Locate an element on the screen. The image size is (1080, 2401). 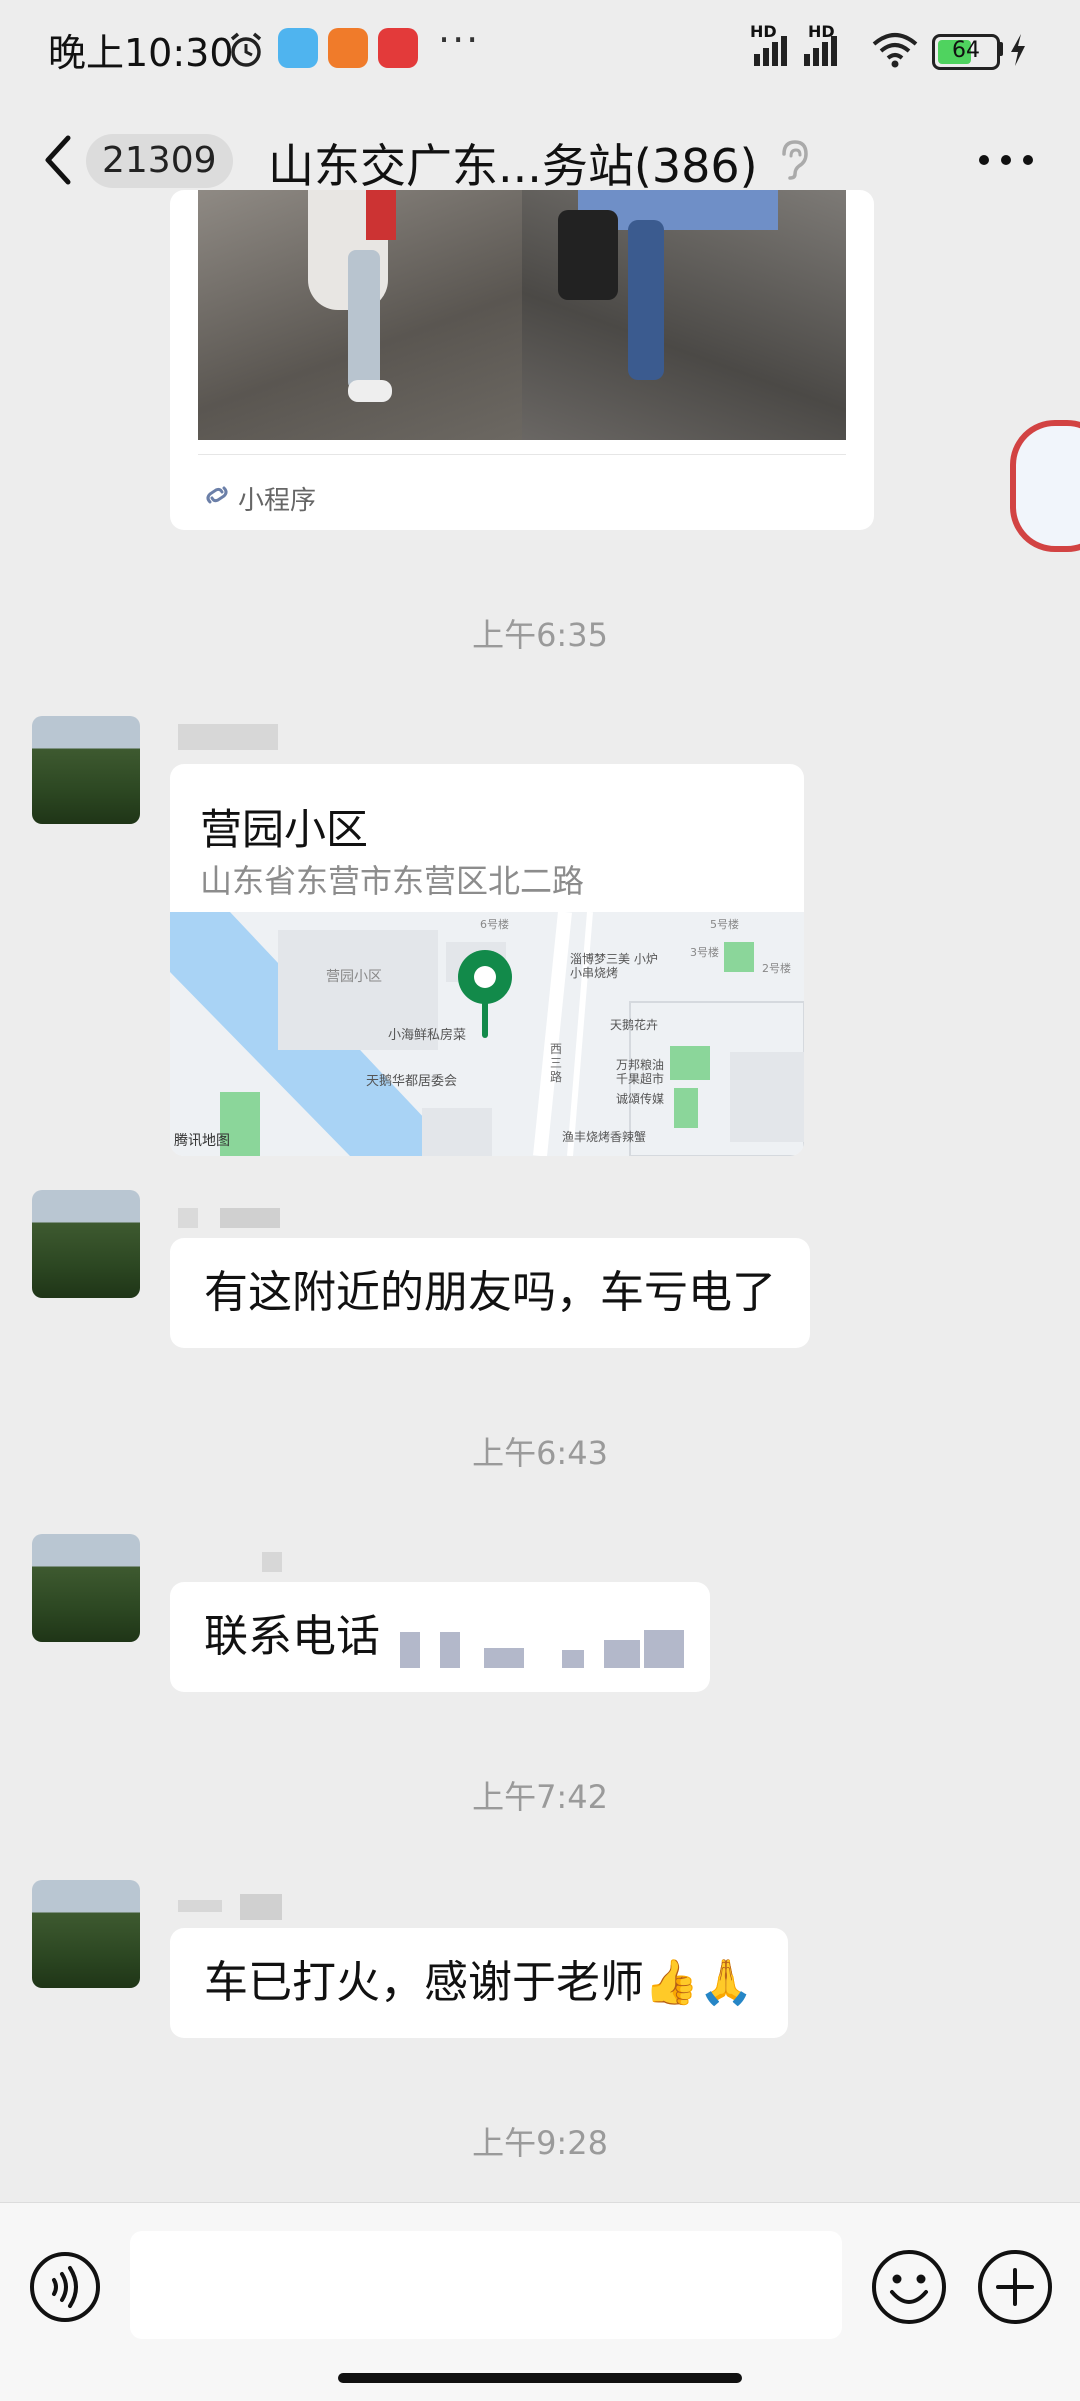
timestamp: 上午9:28 is located at coordinates (540, 2143).